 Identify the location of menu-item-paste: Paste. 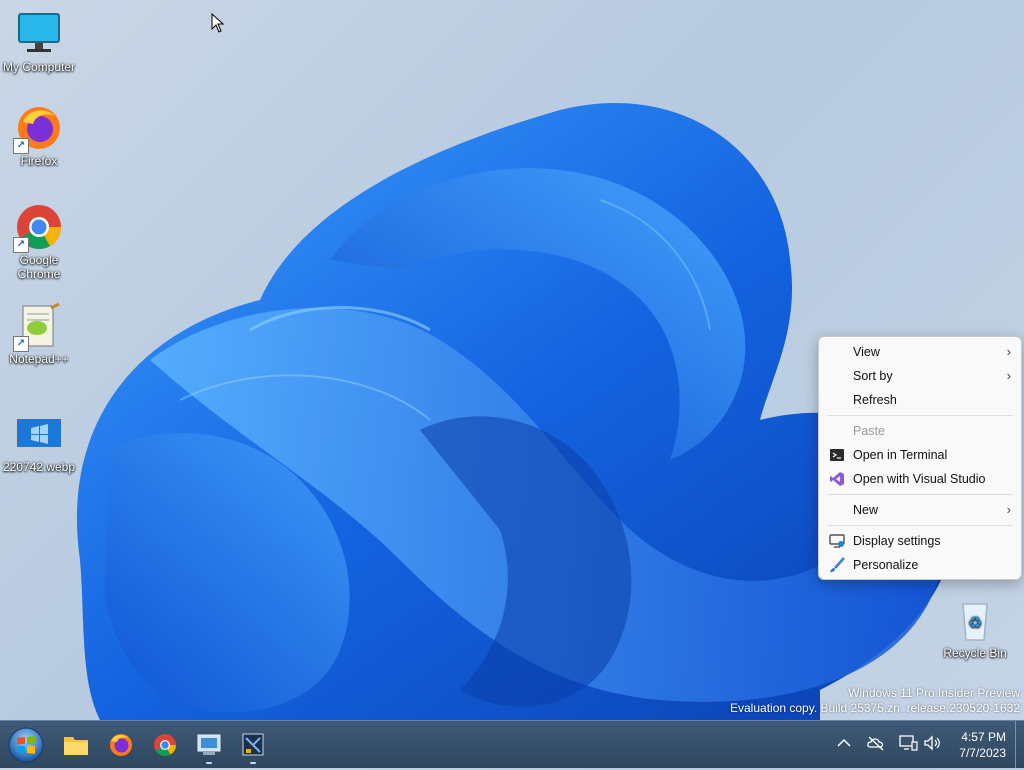
(920, 431).